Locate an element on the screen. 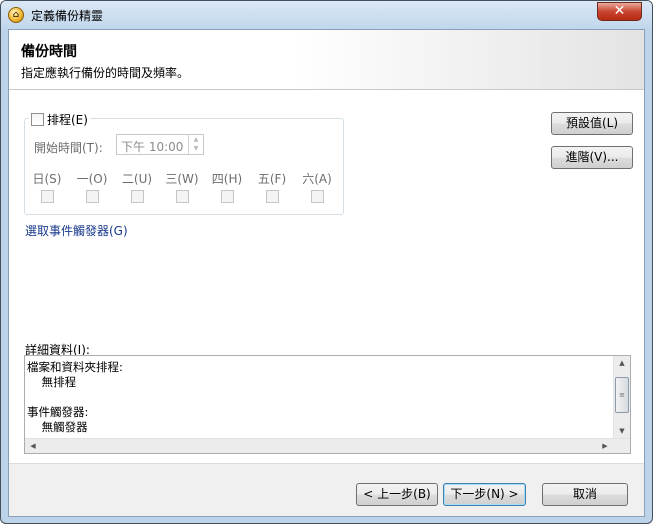 Image resolution: width=653 pixels, height=524 pixels. day-label-wednesday: 三(W) is located at coordinates (182, 179).